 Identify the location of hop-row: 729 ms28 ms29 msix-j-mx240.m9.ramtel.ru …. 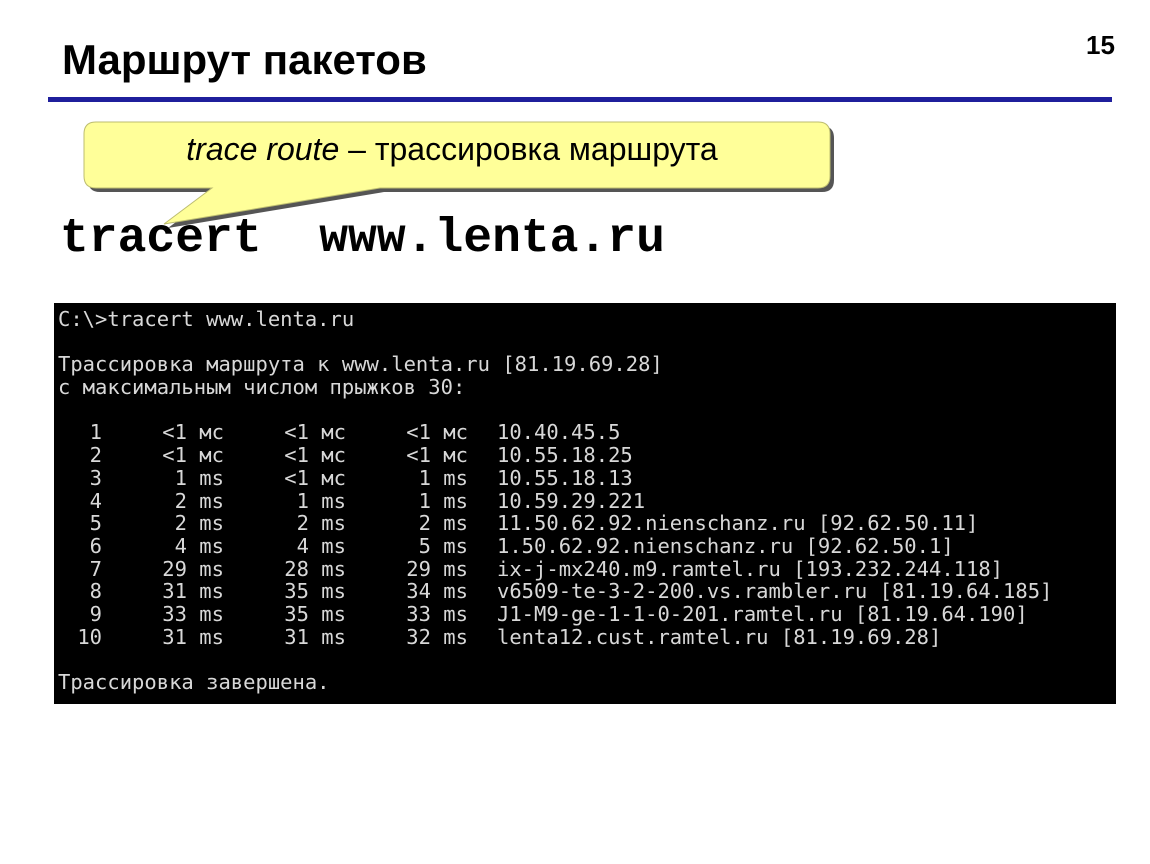
(587, 569).